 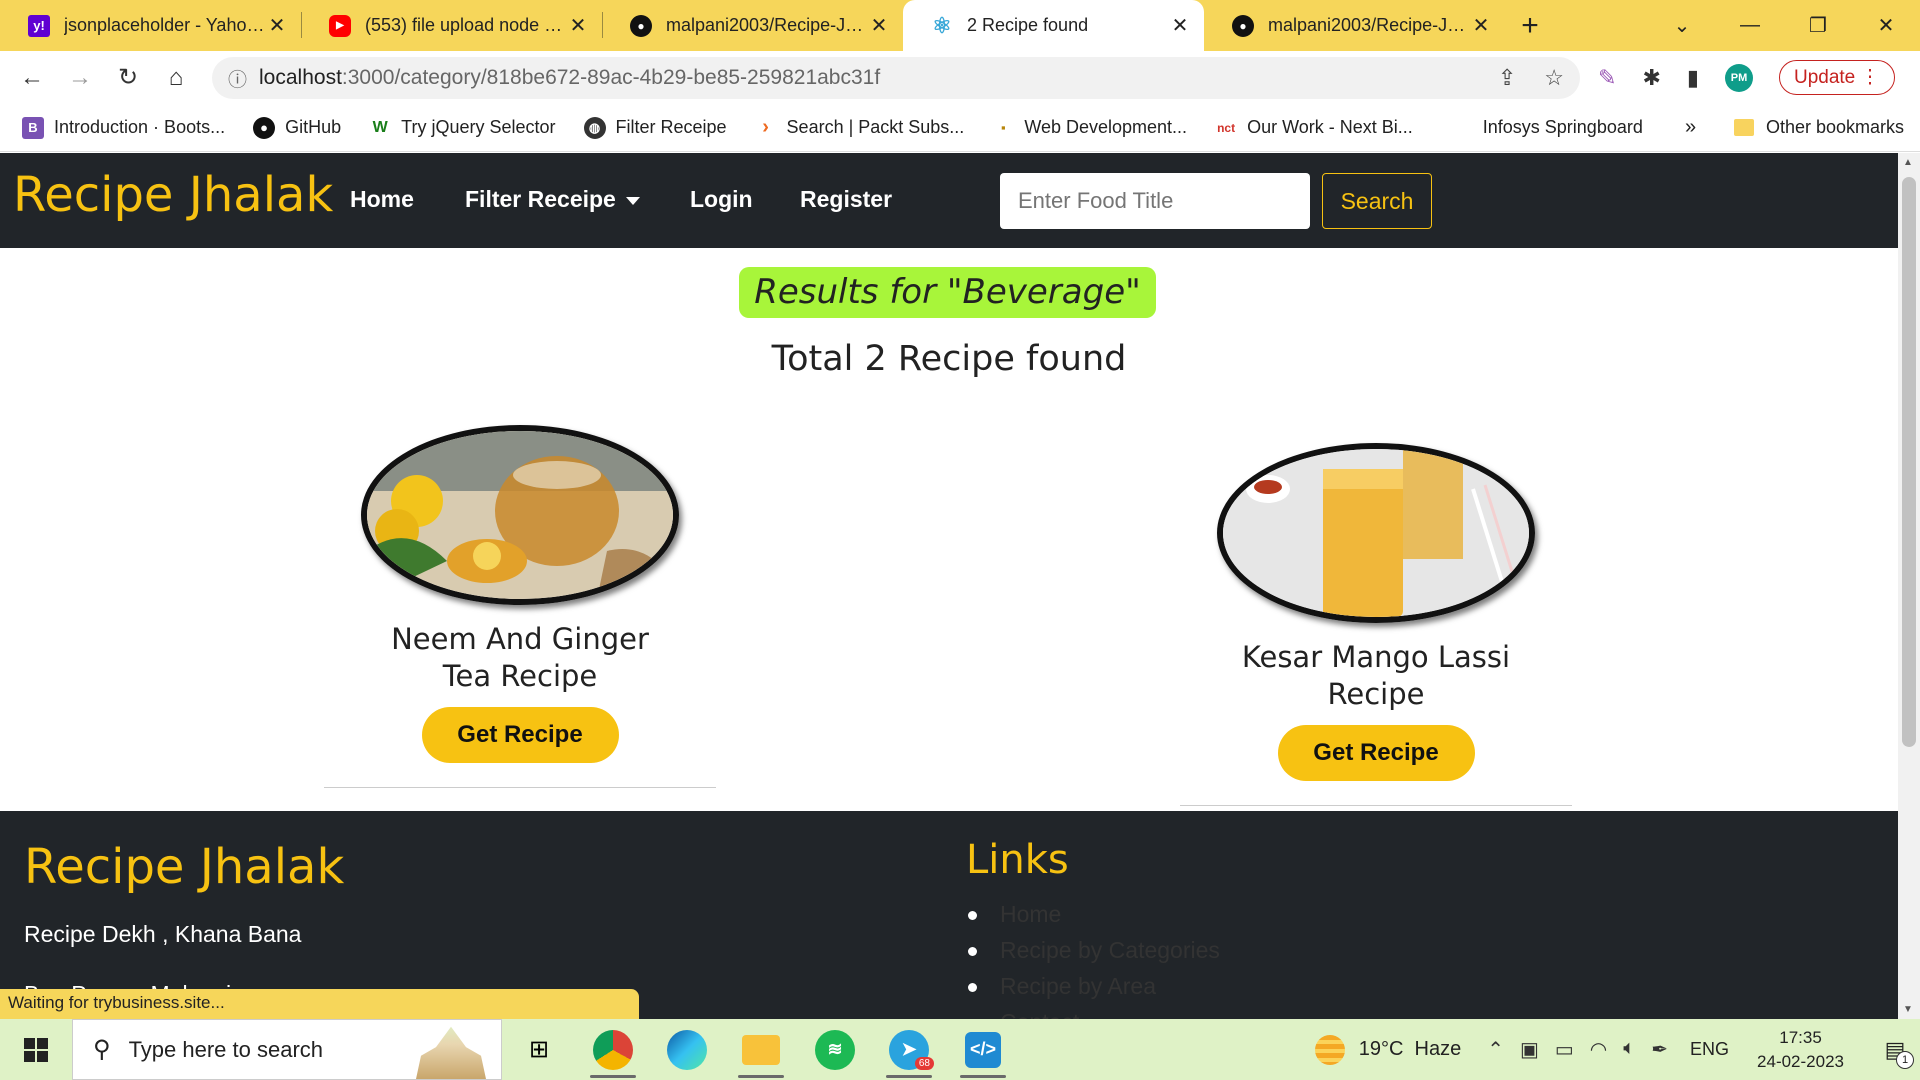 I want to click on nav-register: Register, so click(x=846, y=199).